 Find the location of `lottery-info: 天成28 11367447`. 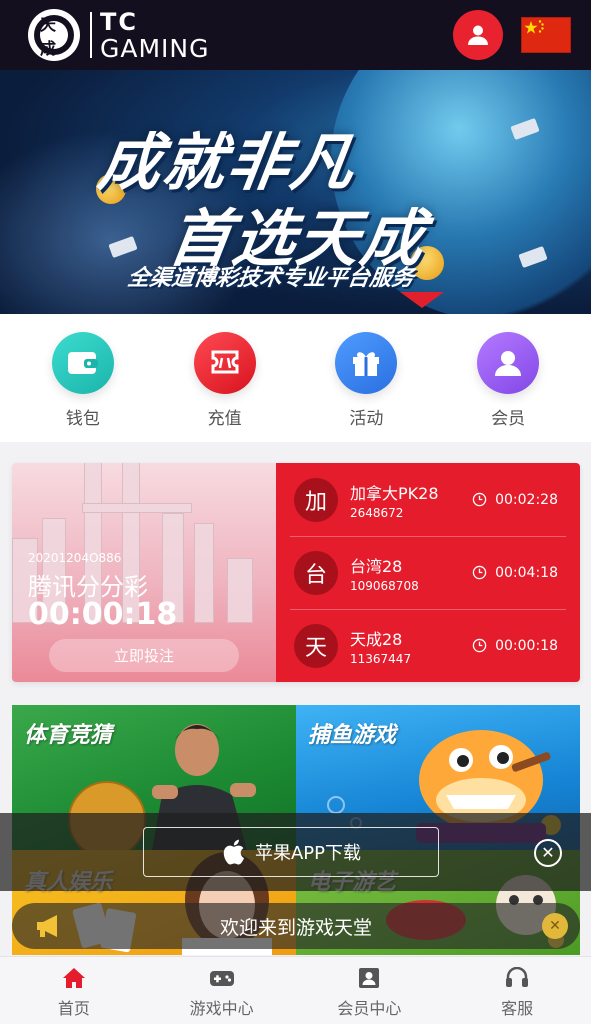

lottery-info: 天成28 11367447 is located at coordinates (380, 646).